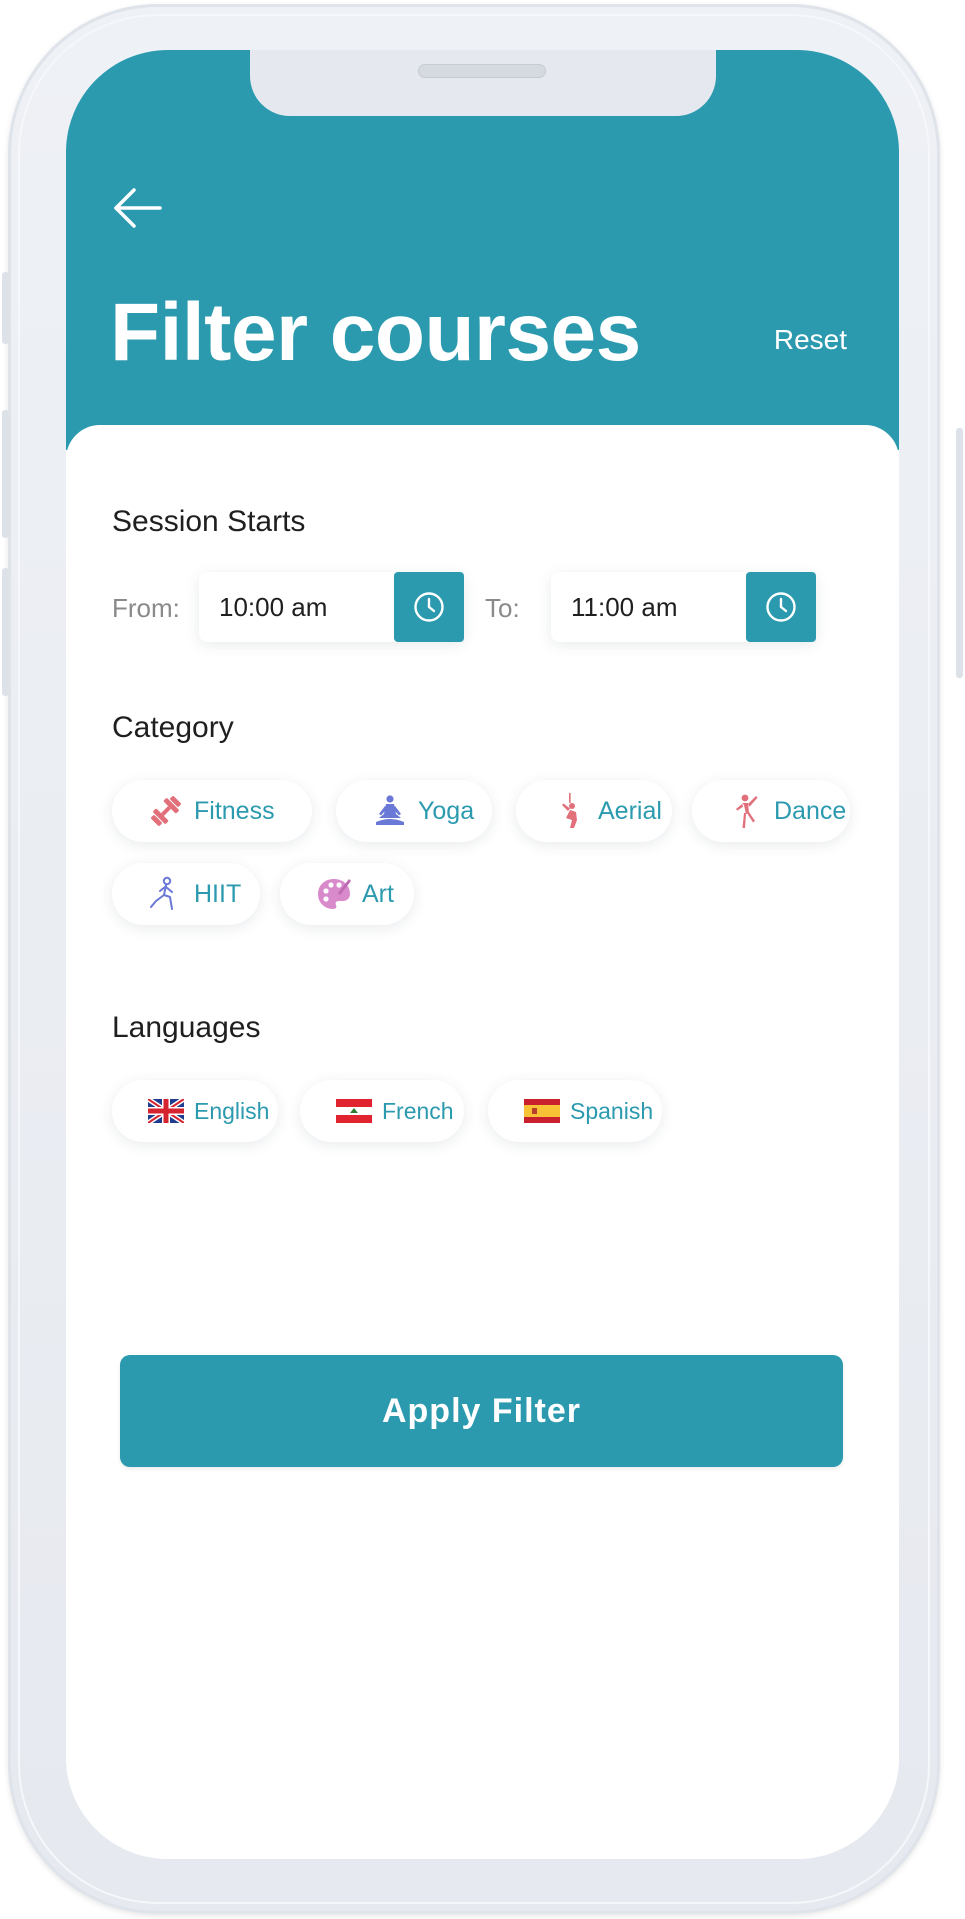 This screenshot has height=1919, width=965. What do you see at coordinates (414, 811) in the screenshot?
I see `category-chip-yoga: Yoga` at bounding box center [414, 811].